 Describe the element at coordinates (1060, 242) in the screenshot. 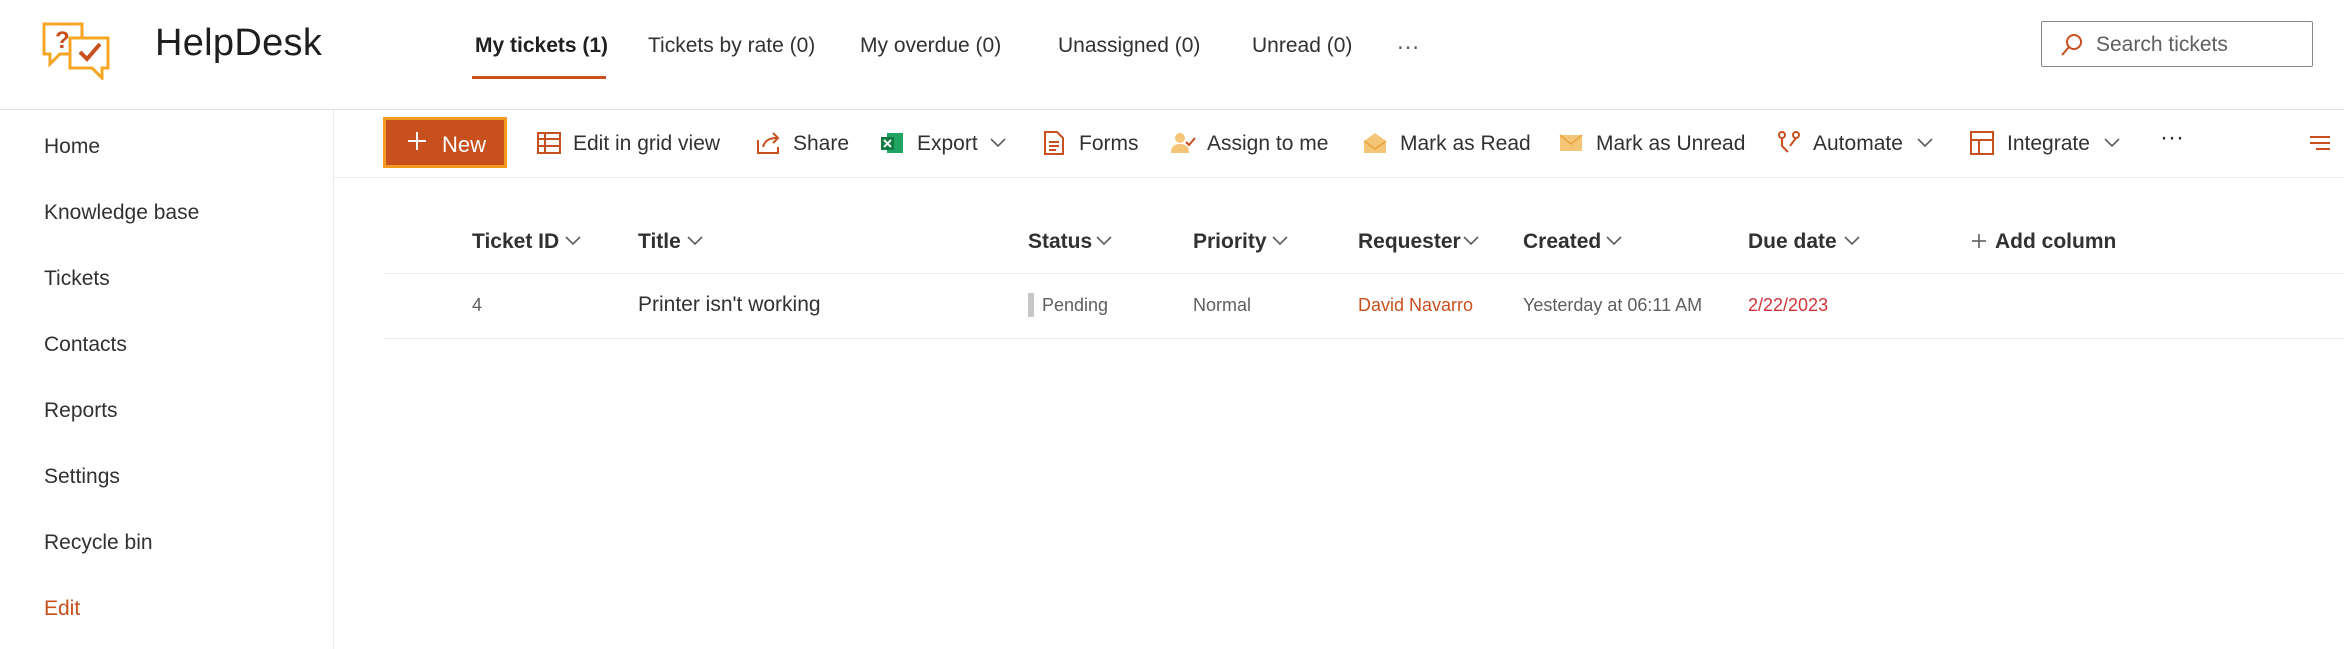

I see `column-header-status: Status` at that location.